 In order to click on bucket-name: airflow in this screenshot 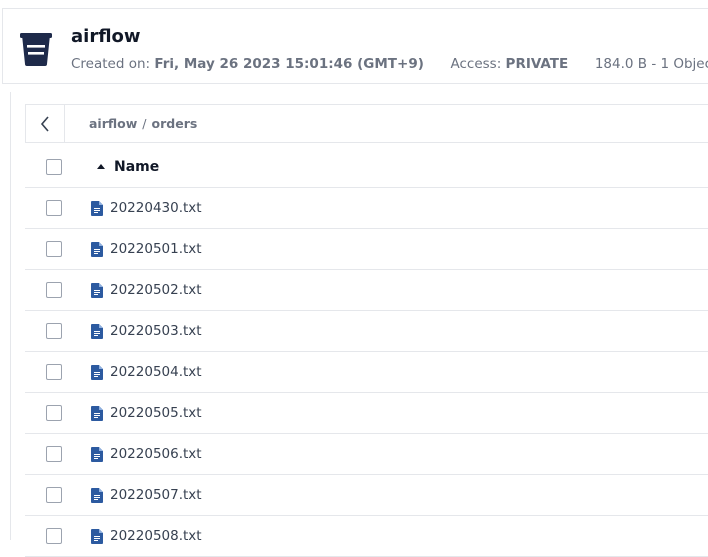, I will do `click(106, 36)`.